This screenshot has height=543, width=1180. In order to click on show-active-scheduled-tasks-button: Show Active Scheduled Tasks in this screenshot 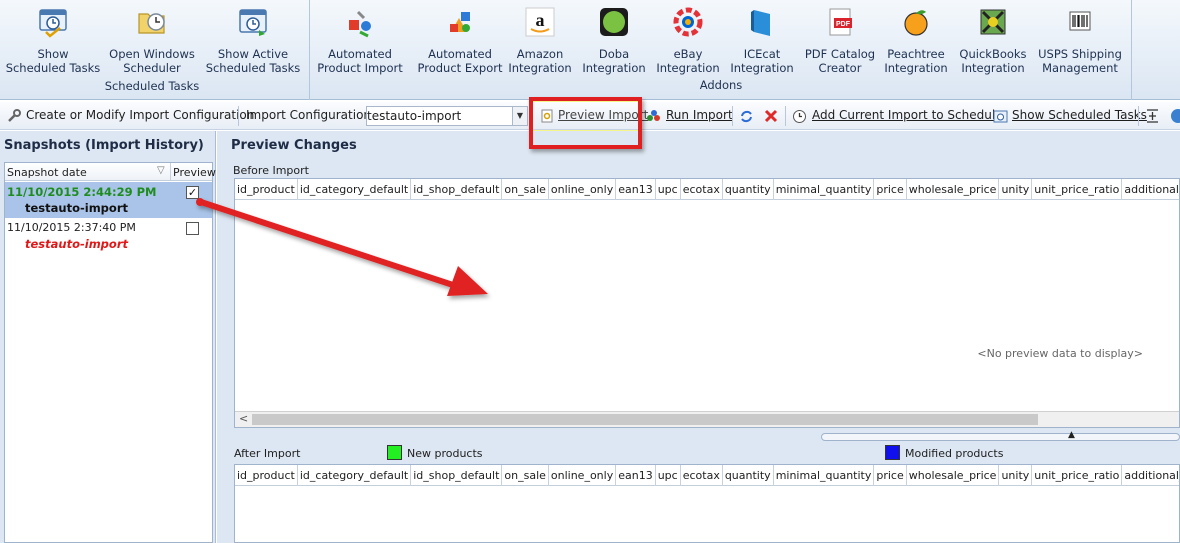, I will do `click(253, 40)`.